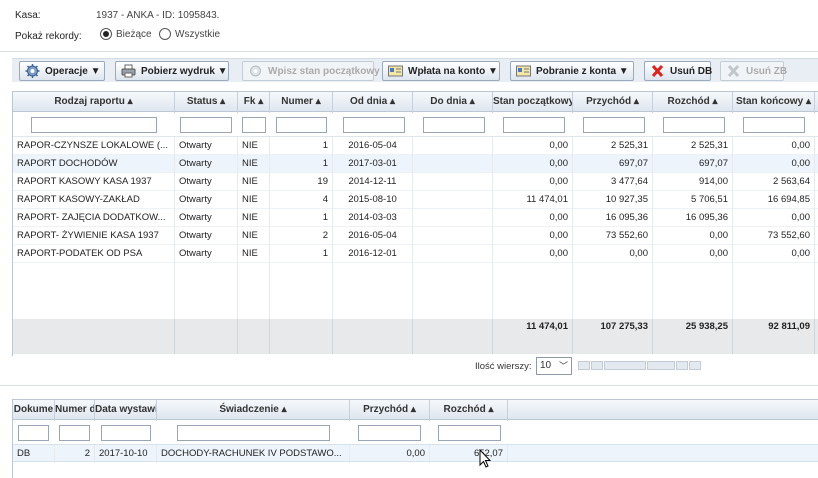 The width and height of the screenshot is (818, 478). What do you see at coordinates (389, 433) in the screenshot?
I see `filter-doc-przychod` at bounding box center [389, 433].